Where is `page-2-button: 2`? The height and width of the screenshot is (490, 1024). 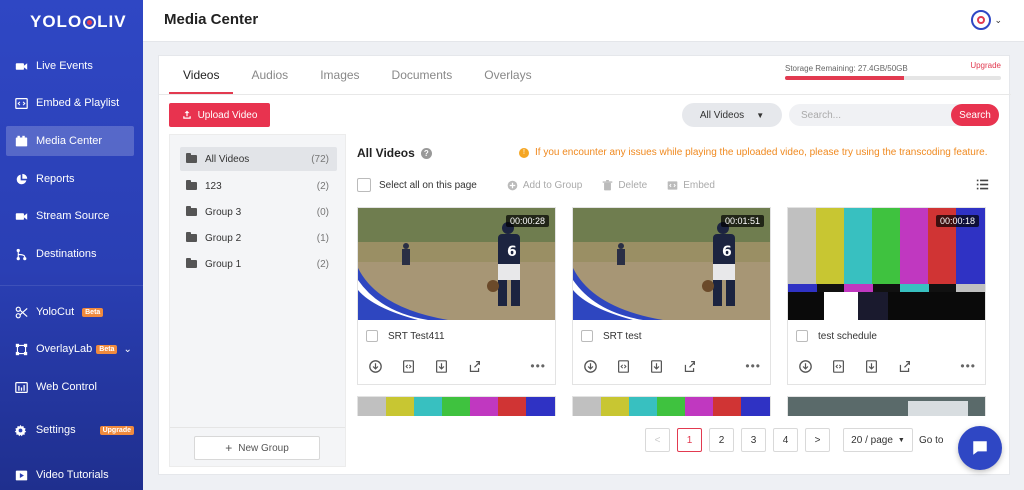 page-2-button: 2 is located at coordinates (721, 440).